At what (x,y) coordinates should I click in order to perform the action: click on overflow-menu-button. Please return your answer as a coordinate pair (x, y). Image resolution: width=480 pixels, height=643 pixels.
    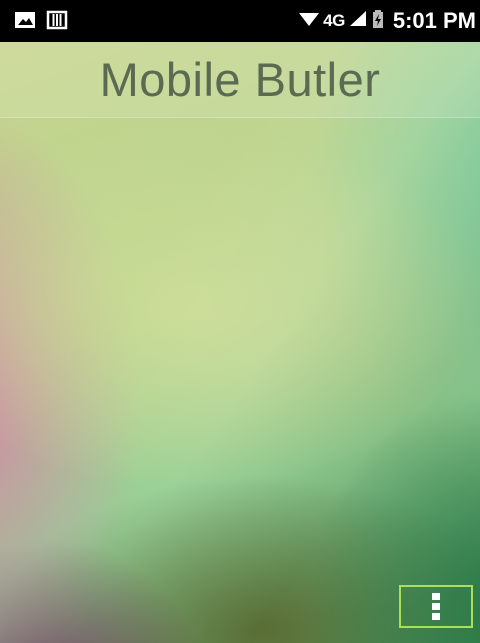
    Looking at the image, I should click on (436, 606).